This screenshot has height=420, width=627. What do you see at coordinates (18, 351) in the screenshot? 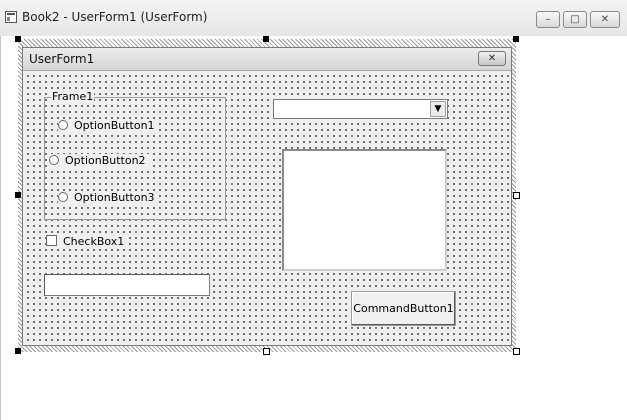
I see `resize-handle-bottom-left` at bounding box center [18, 351].